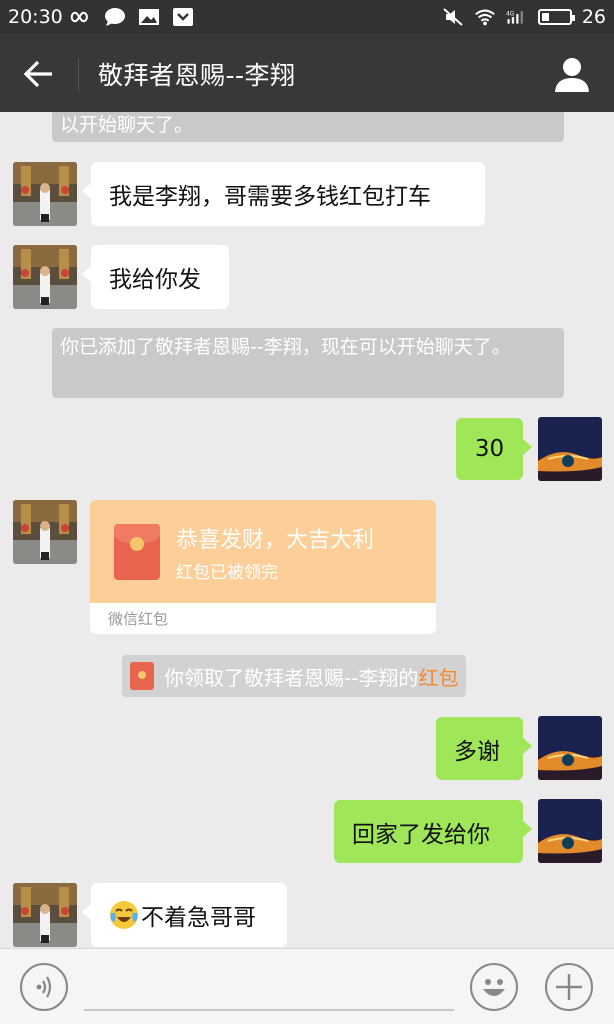 The height and width of the screenshot is (1024, 614). I want to click on page-title: 敬拜者恩赐--李翔, so click(197, 75).